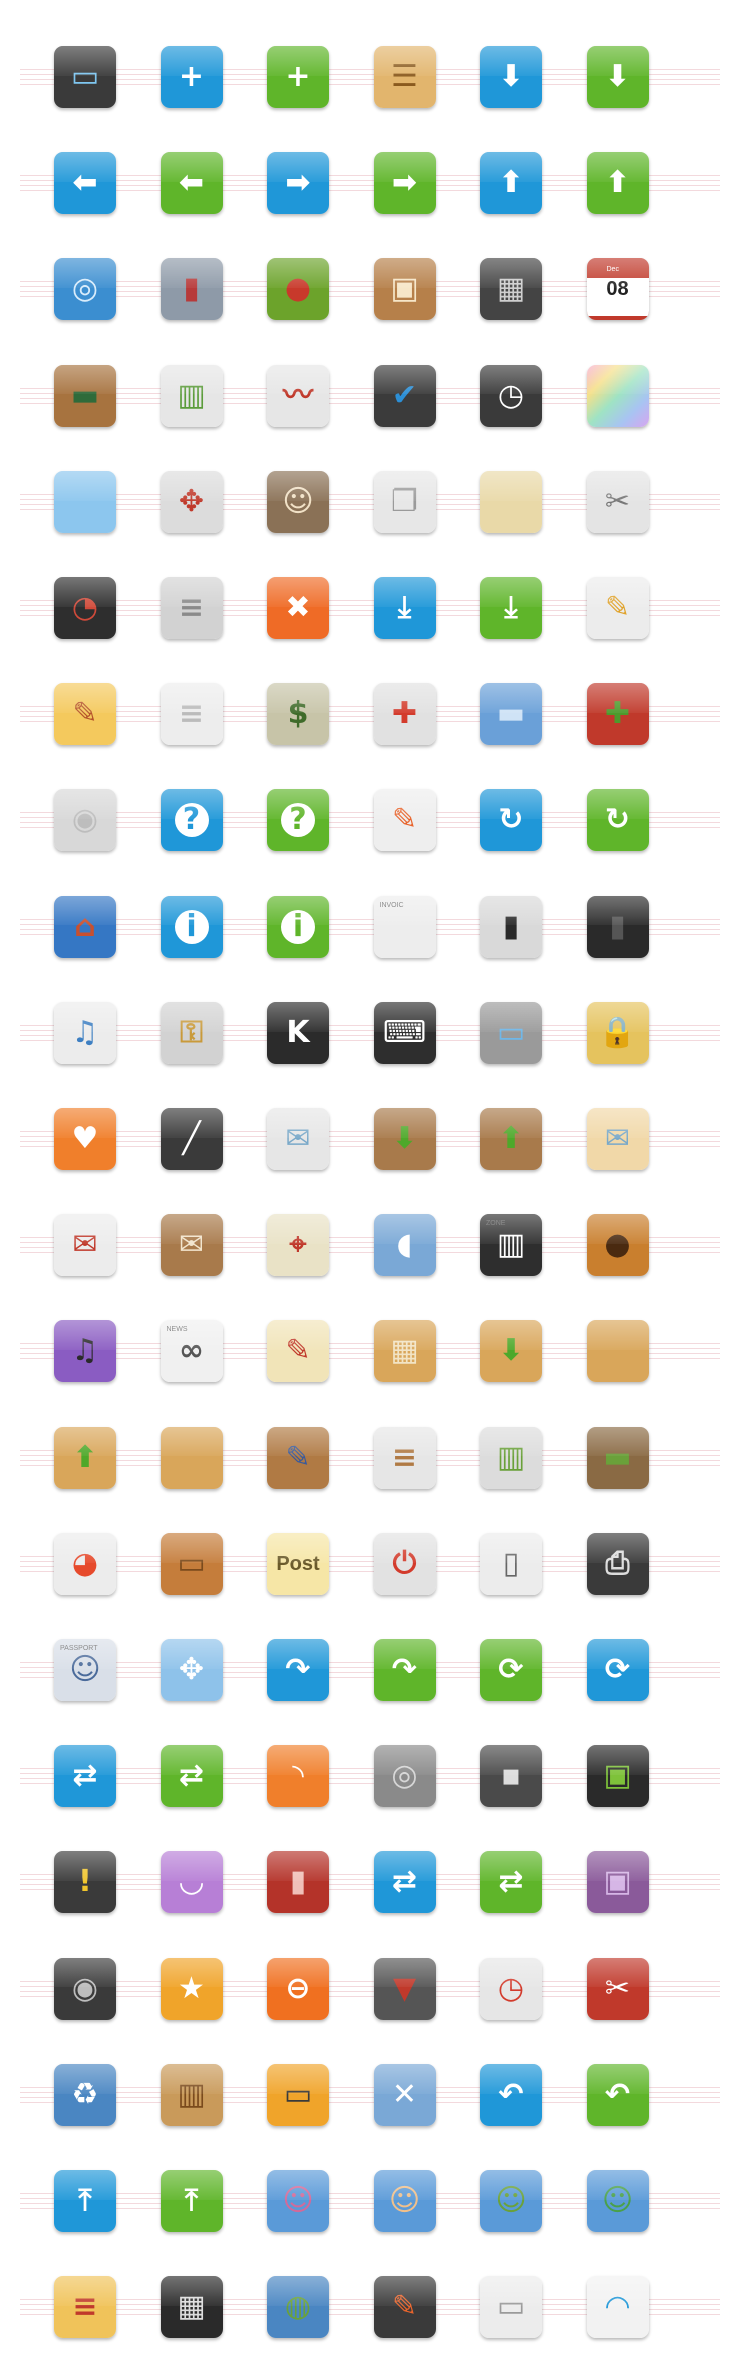 The width and height of the screenshot is (740, 2374). Describe the element at coordinates (298, 77) in the screenshot. I see `add-green-icon: +` at that location.